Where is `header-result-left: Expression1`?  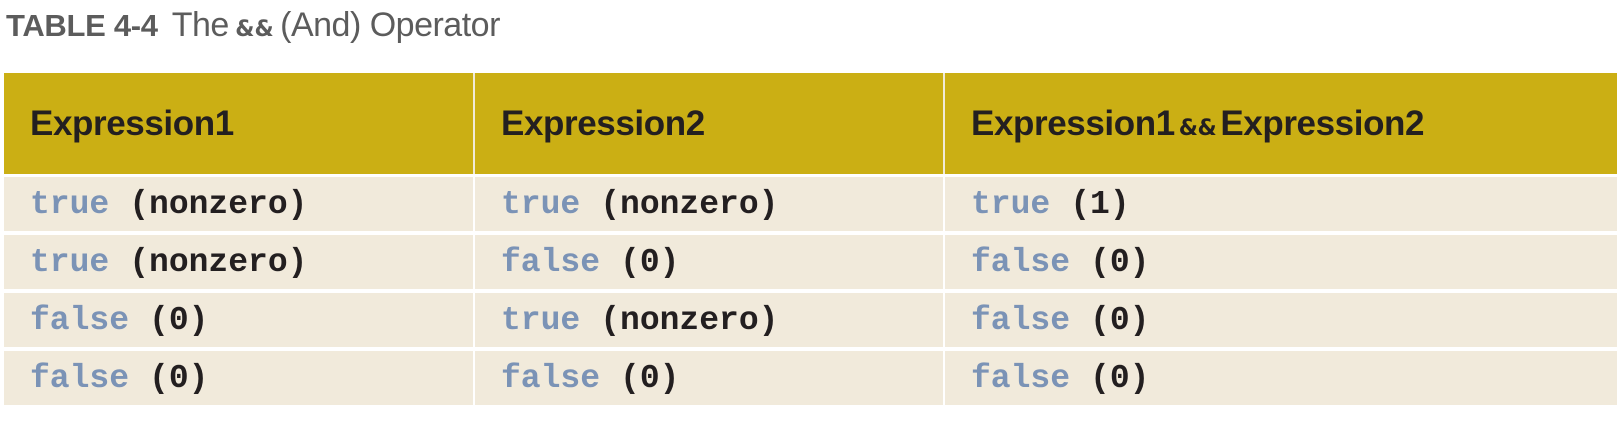
header-result-left: Expression1 is located at coordinates (1073, 123).